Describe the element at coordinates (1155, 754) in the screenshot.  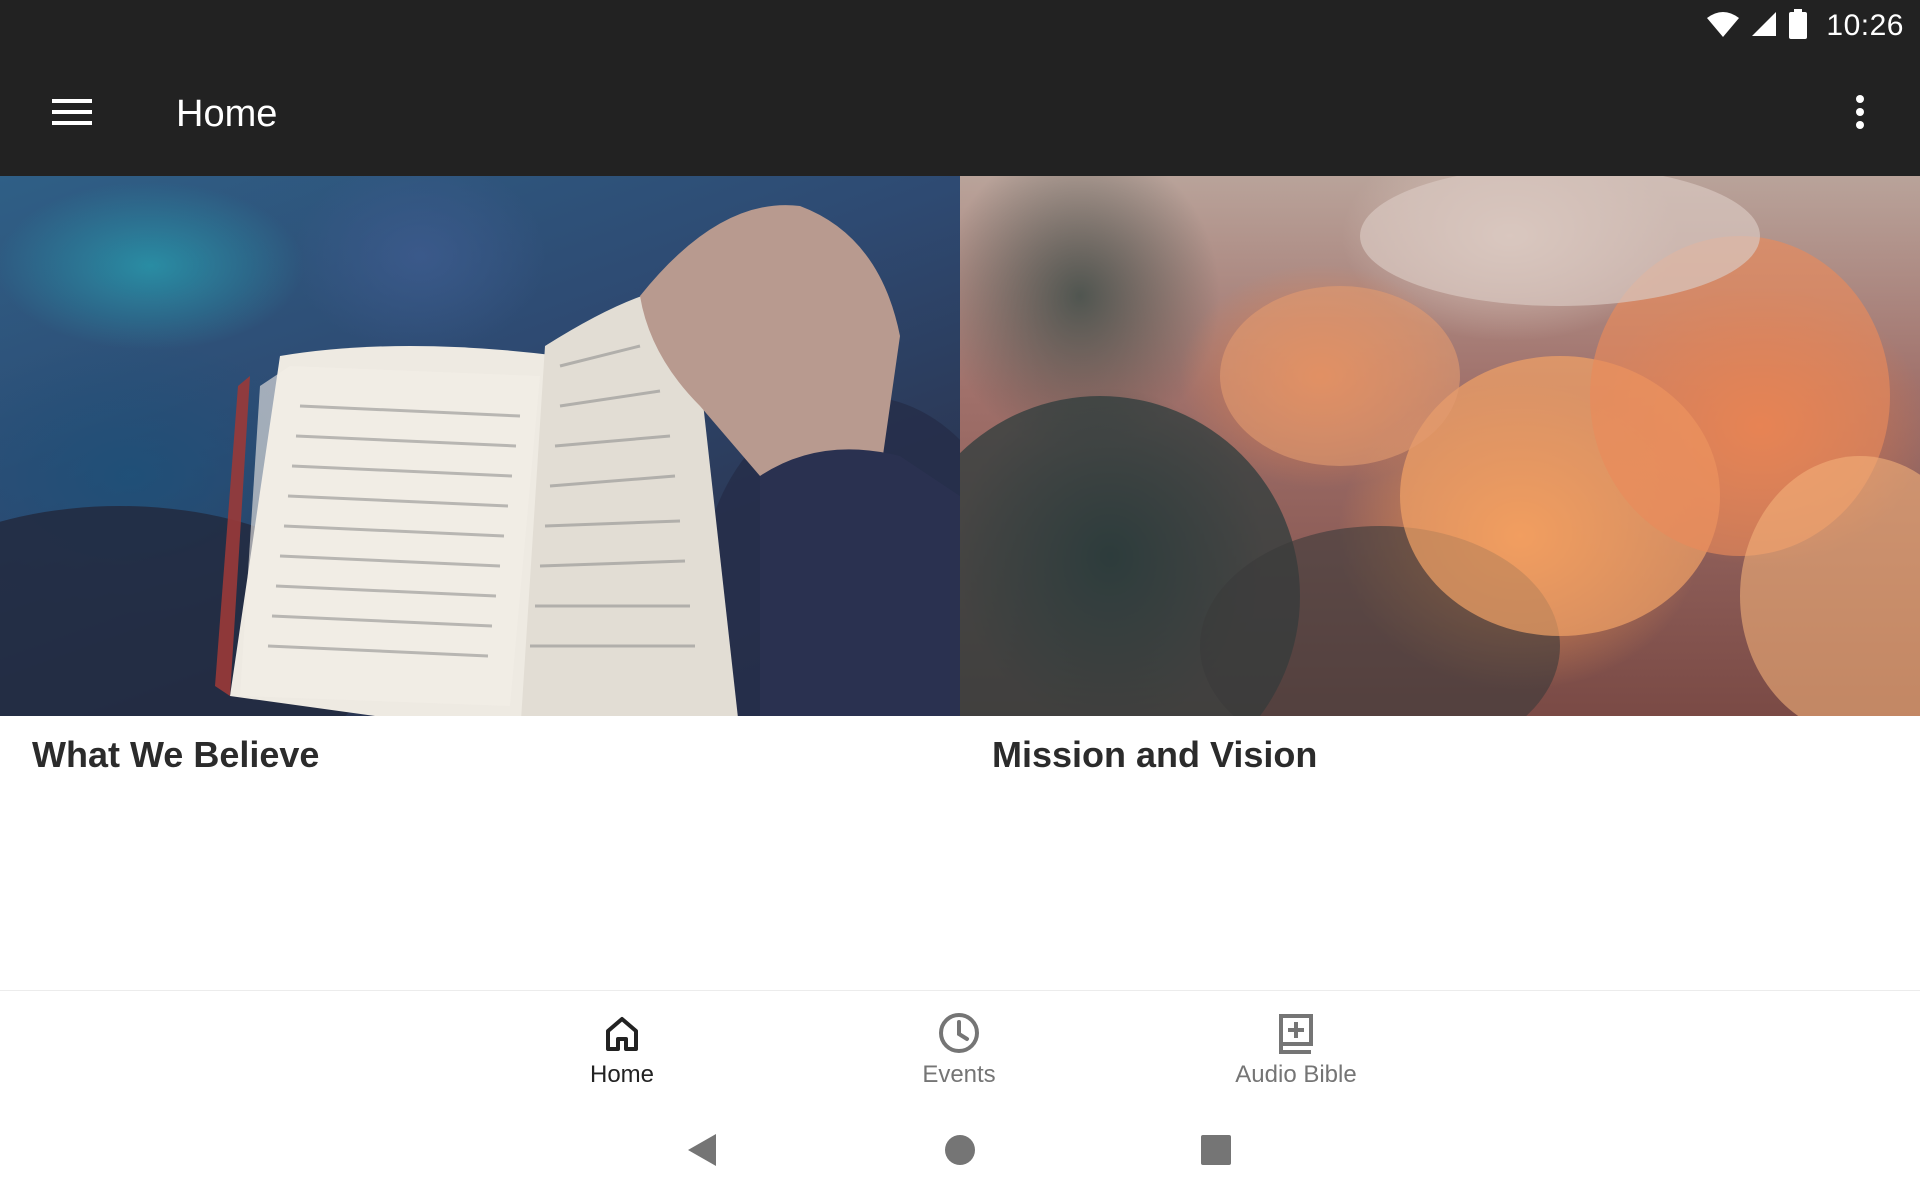
I see `card-title: Mission and Vision` at that location.